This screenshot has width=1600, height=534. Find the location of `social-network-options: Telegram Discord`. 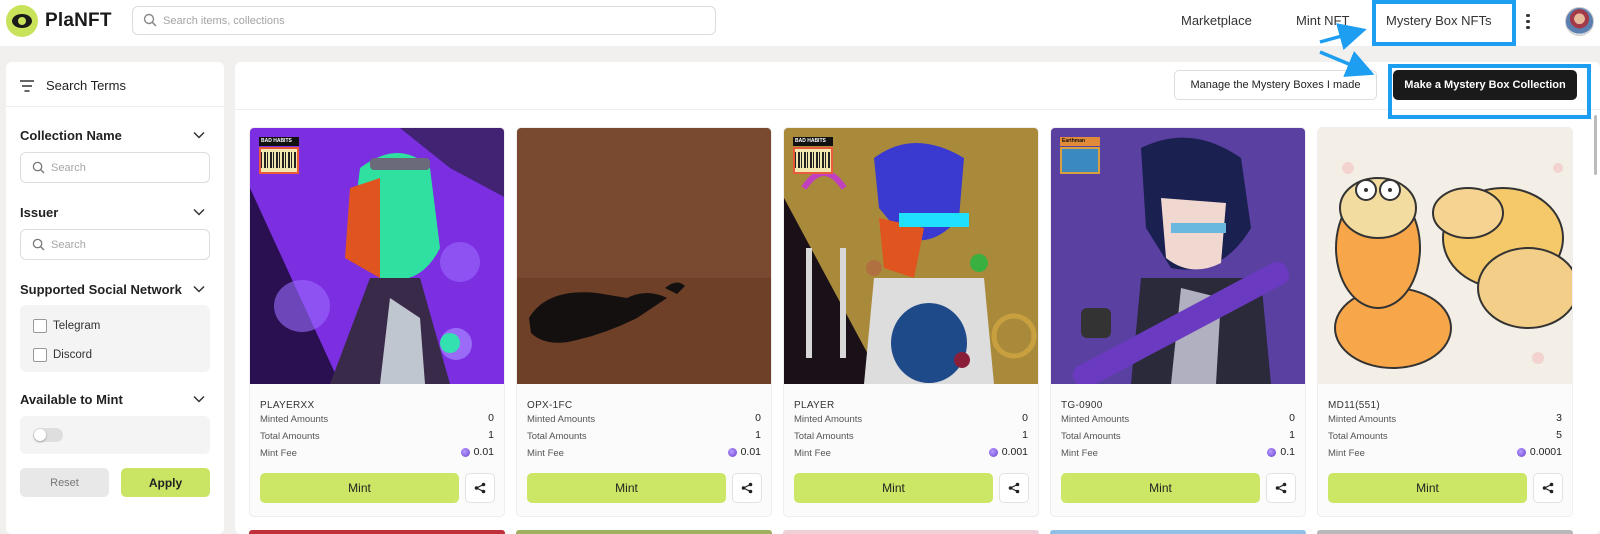

social-network-options: Telegram Discord is located at coordinates (115, 338).